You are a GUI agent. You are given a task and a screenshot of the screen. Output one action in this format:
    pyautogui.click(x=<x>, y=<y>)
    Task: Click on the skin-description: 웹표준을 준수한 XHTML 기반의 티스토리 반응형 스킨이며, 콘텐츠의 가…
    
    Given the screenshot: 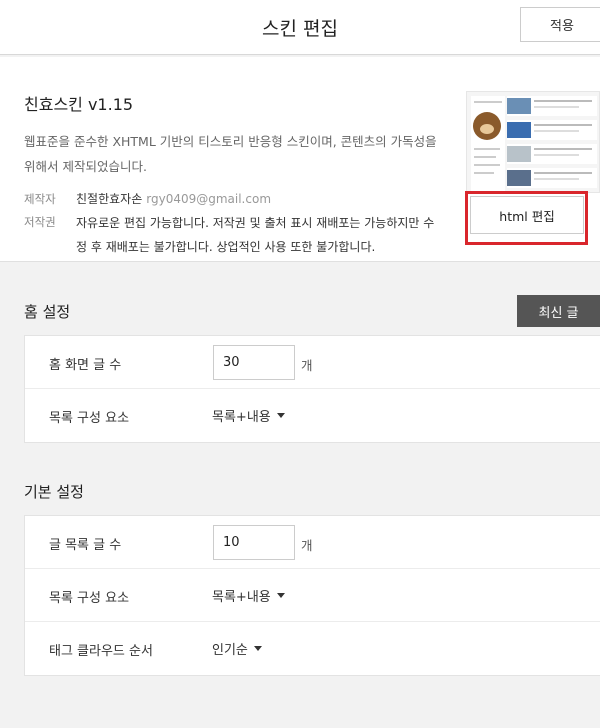 What is the action you would take?
    pyautogui.click(x=230, y=154)
    